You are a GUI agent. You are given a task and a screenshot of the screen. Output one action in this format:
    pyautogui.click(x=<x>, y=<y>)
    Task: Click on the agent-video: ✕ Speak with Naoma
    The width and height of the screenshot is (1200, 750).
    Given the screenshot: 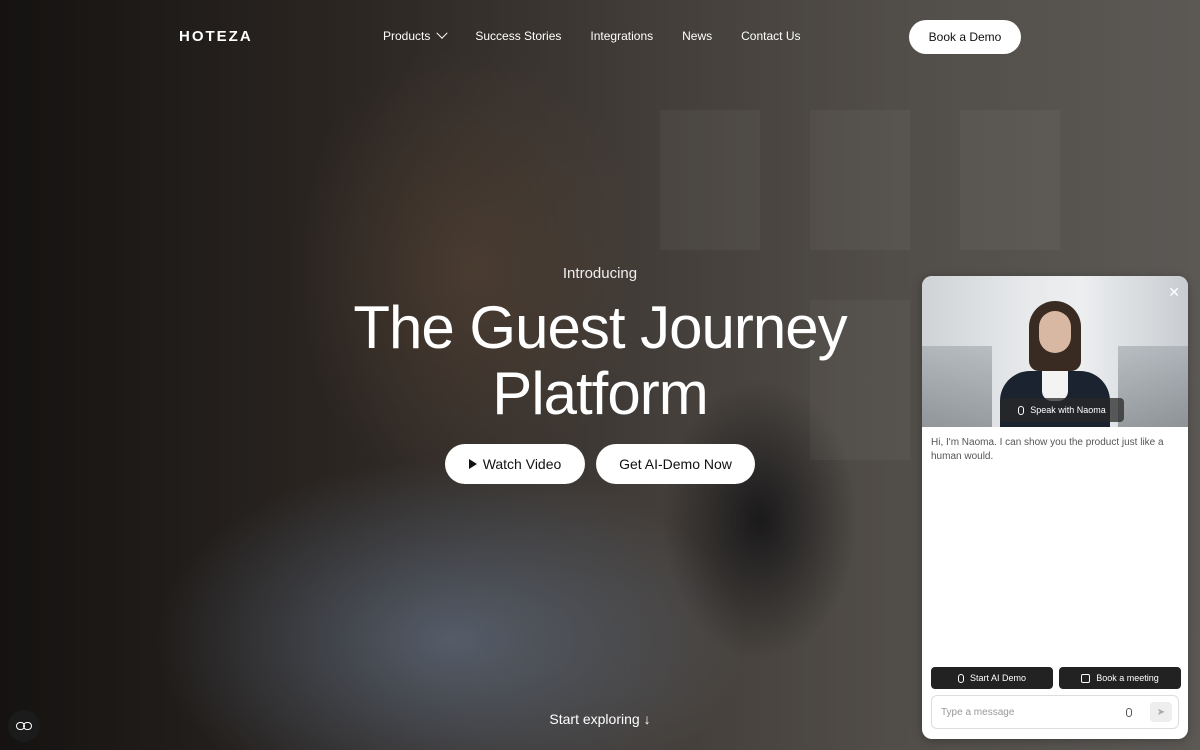 What is the action you would take?
    pyautogui.click(x=1055, y=351)
    